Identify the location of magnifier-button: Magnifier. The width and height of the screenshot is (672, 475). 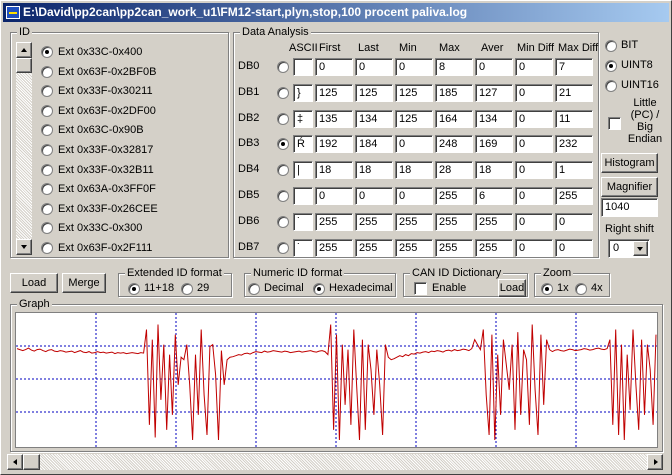
(629, 187).